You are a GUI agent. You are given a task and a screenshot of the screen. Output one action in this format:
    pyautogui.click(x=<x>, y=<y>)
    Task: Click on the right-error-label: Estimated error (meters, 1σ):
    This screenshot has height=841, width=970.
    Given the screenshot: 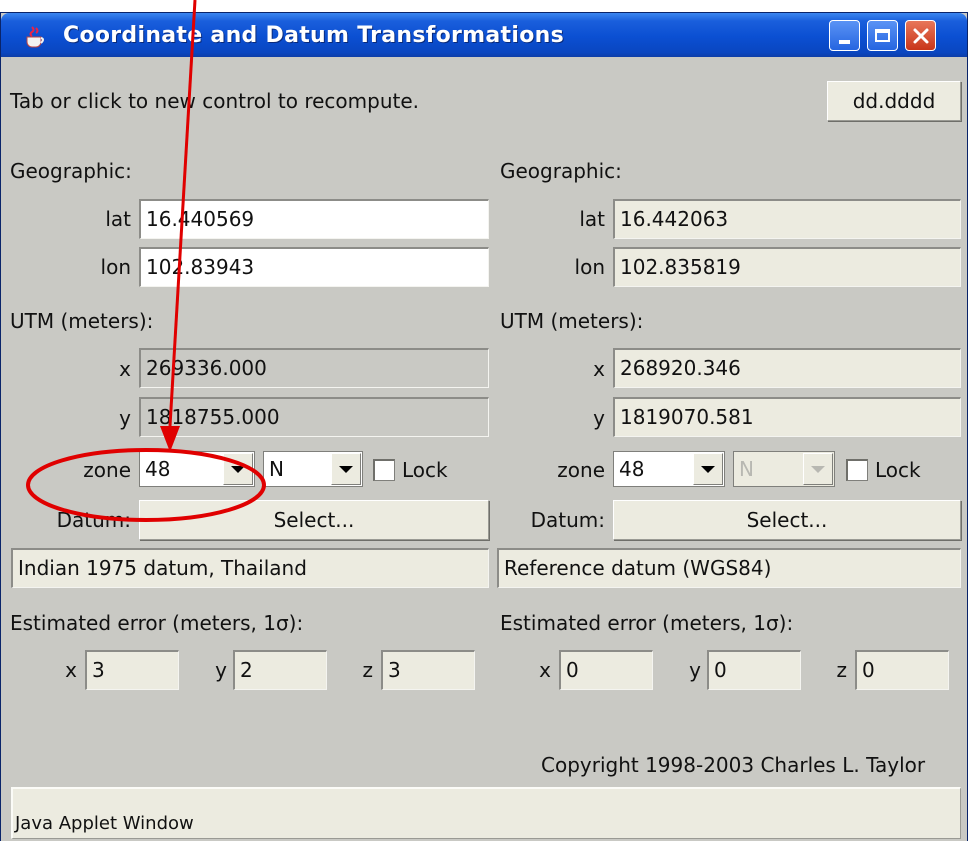 What is the action you would take?
    pyautogui.click(x=647, y=623)
    